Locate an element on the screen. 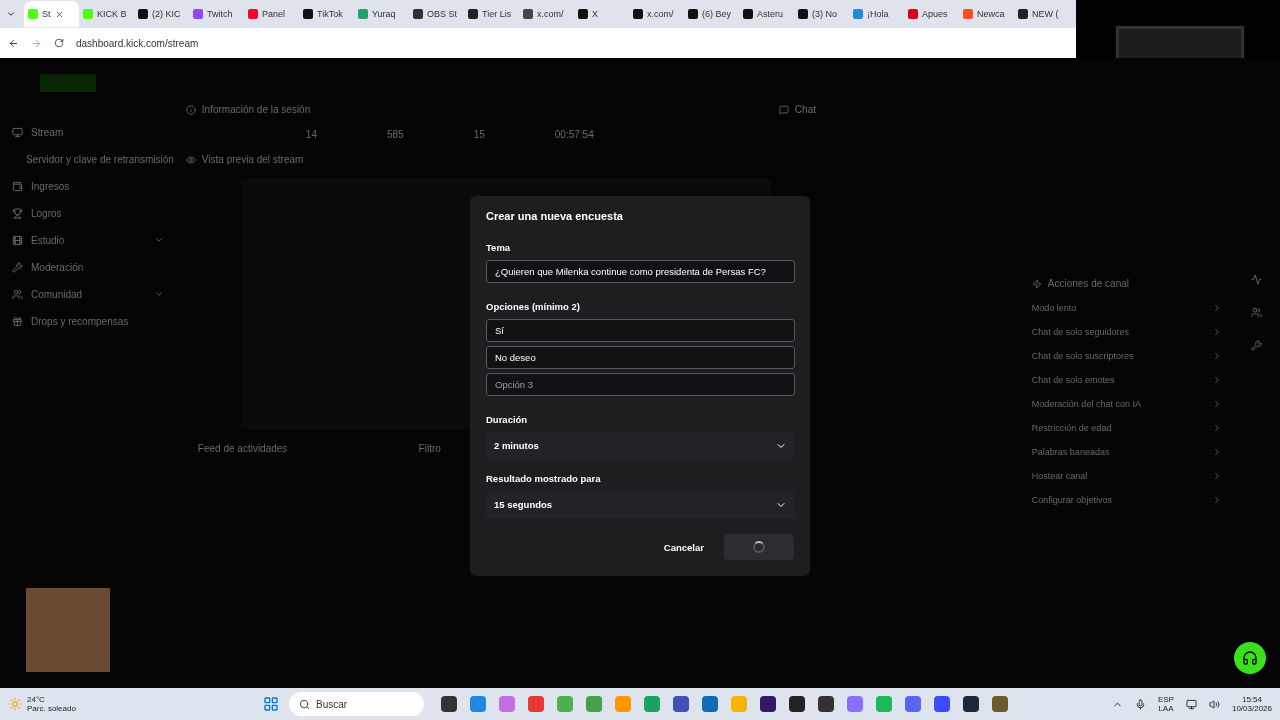  sidebar-item: Logros is located at coordinates (93, 213).